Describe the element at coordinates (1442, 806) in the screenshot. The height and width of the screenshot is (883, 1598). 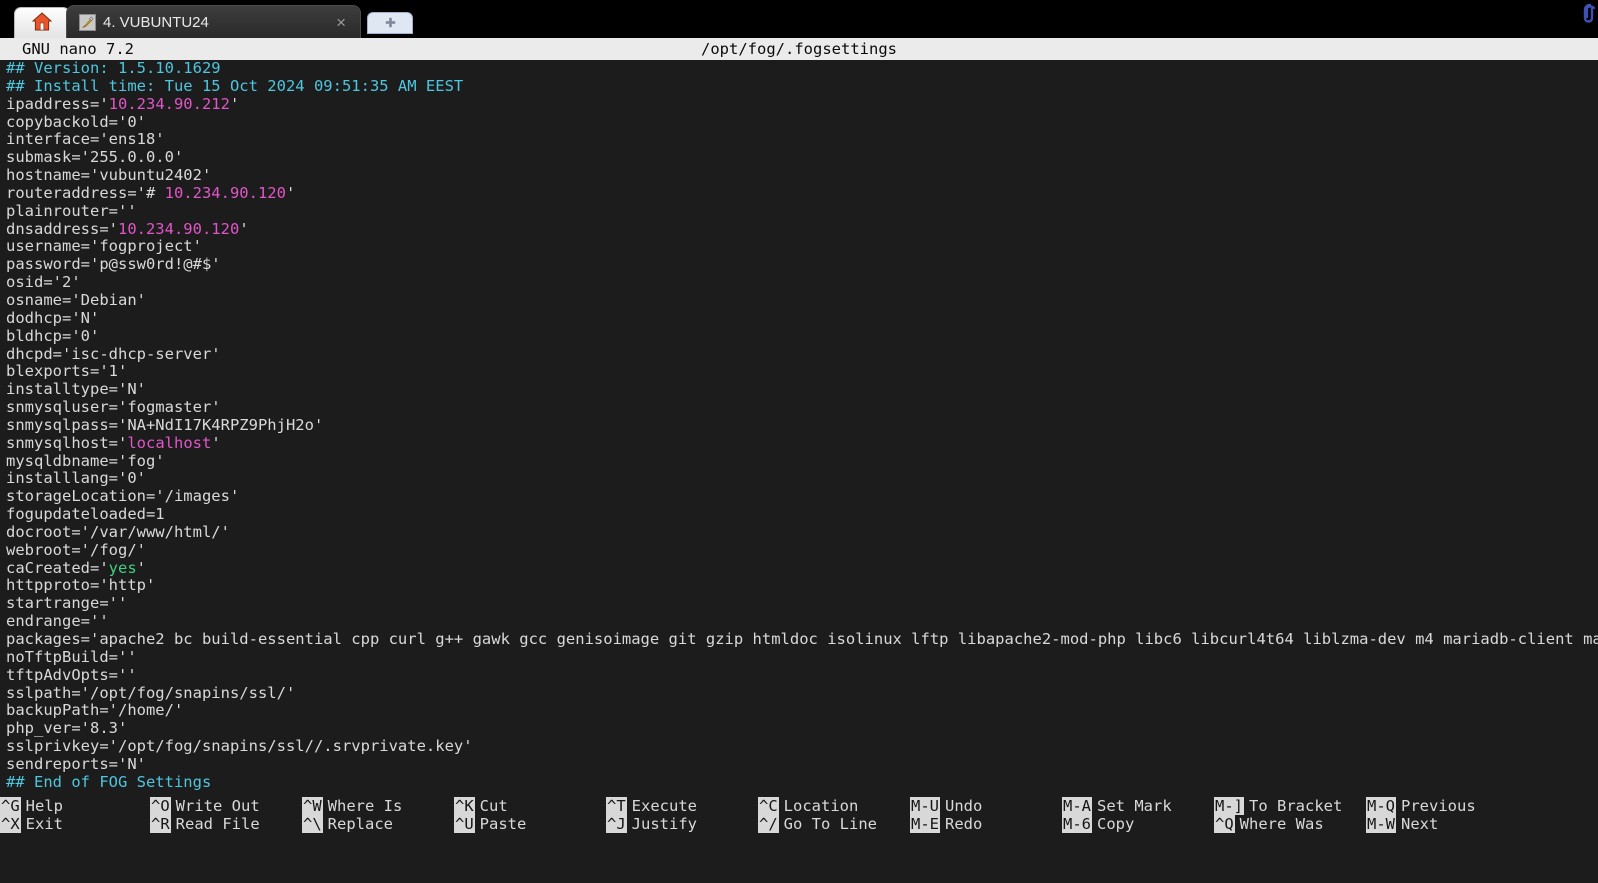
I see `shortcut-previous: M-Q Previous` at that location.